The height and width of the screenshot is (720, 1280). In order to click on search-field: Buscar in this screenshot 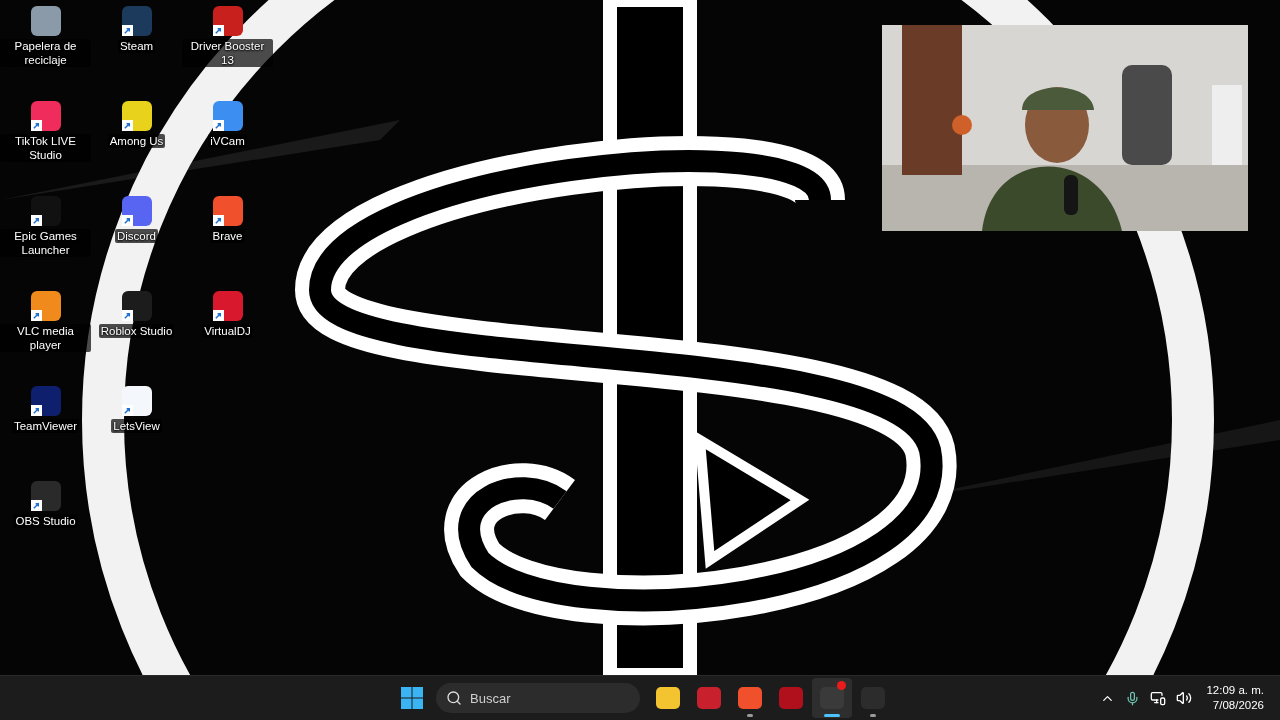, I will do `click(538, 698)`.